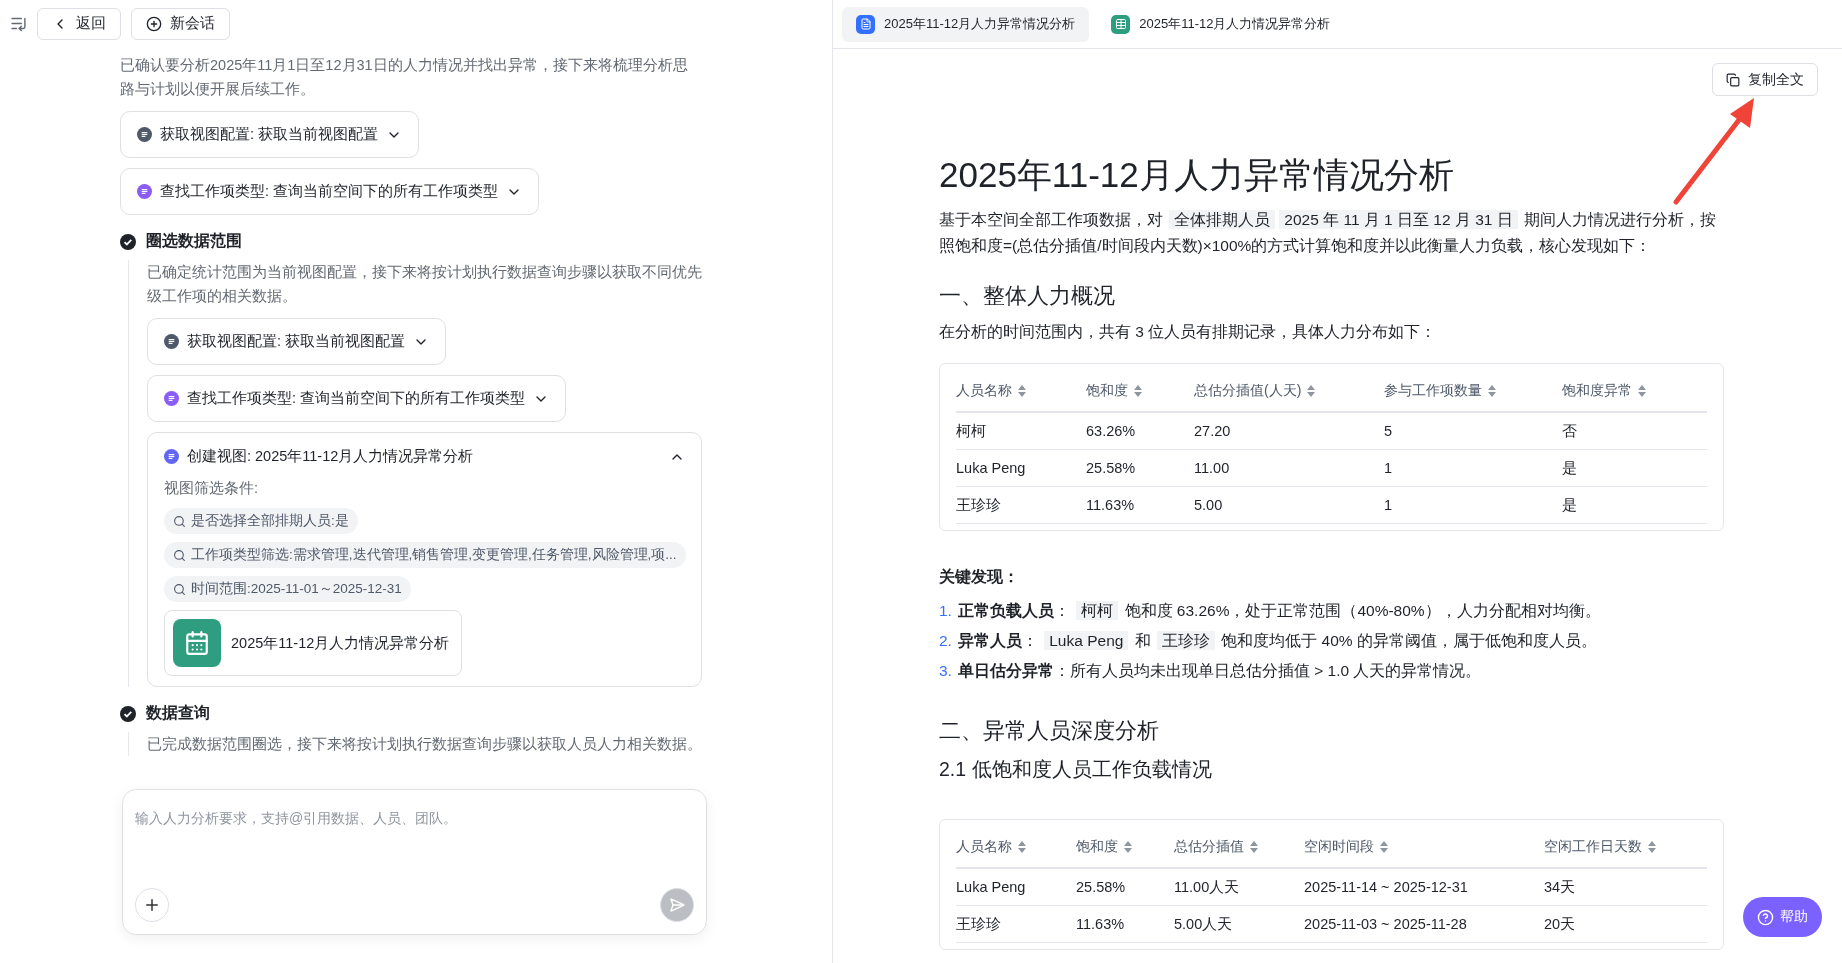 The height and width of the screenshot is (963, 1842). What do you see at coordinates (1289, 390) in the screenshot?
I see `column-header: 总估分插值(人天)` at bounding box center [1289, 390].